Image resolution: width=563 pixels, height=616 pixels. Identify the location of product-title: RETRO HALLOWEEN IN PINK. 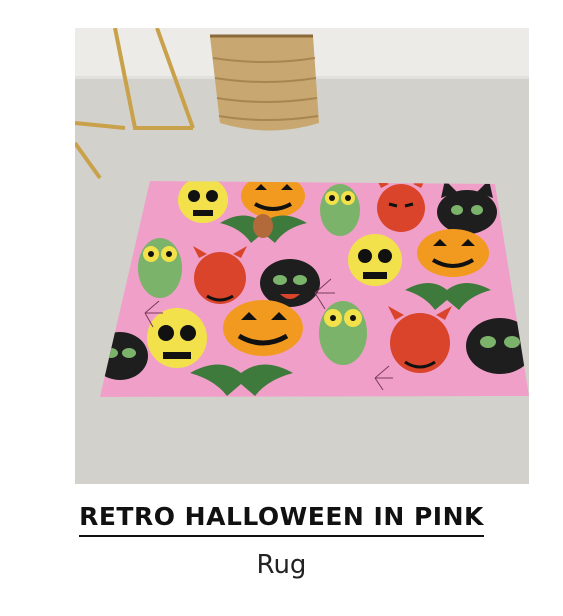
(281, 518).